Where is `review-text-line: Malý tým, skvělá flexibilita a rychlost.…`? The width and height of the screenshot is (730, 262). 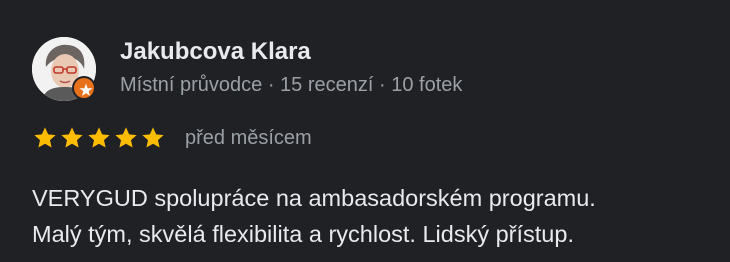 review-text-line: Malý tým, skvělá flexibilita a rychlost.… is located at coordinates (303, 234).